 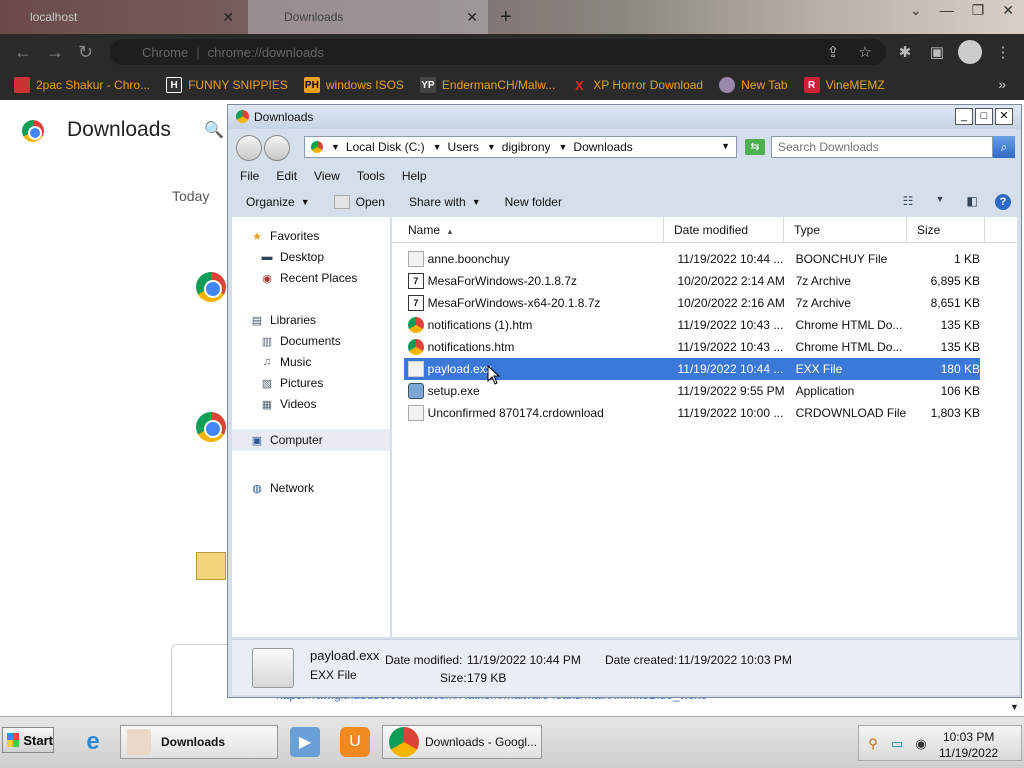 What do you see at coordinates (755, 147) in the screenshot?
I see `refresh-icon: ⇆` at bounding box center [755, 147].